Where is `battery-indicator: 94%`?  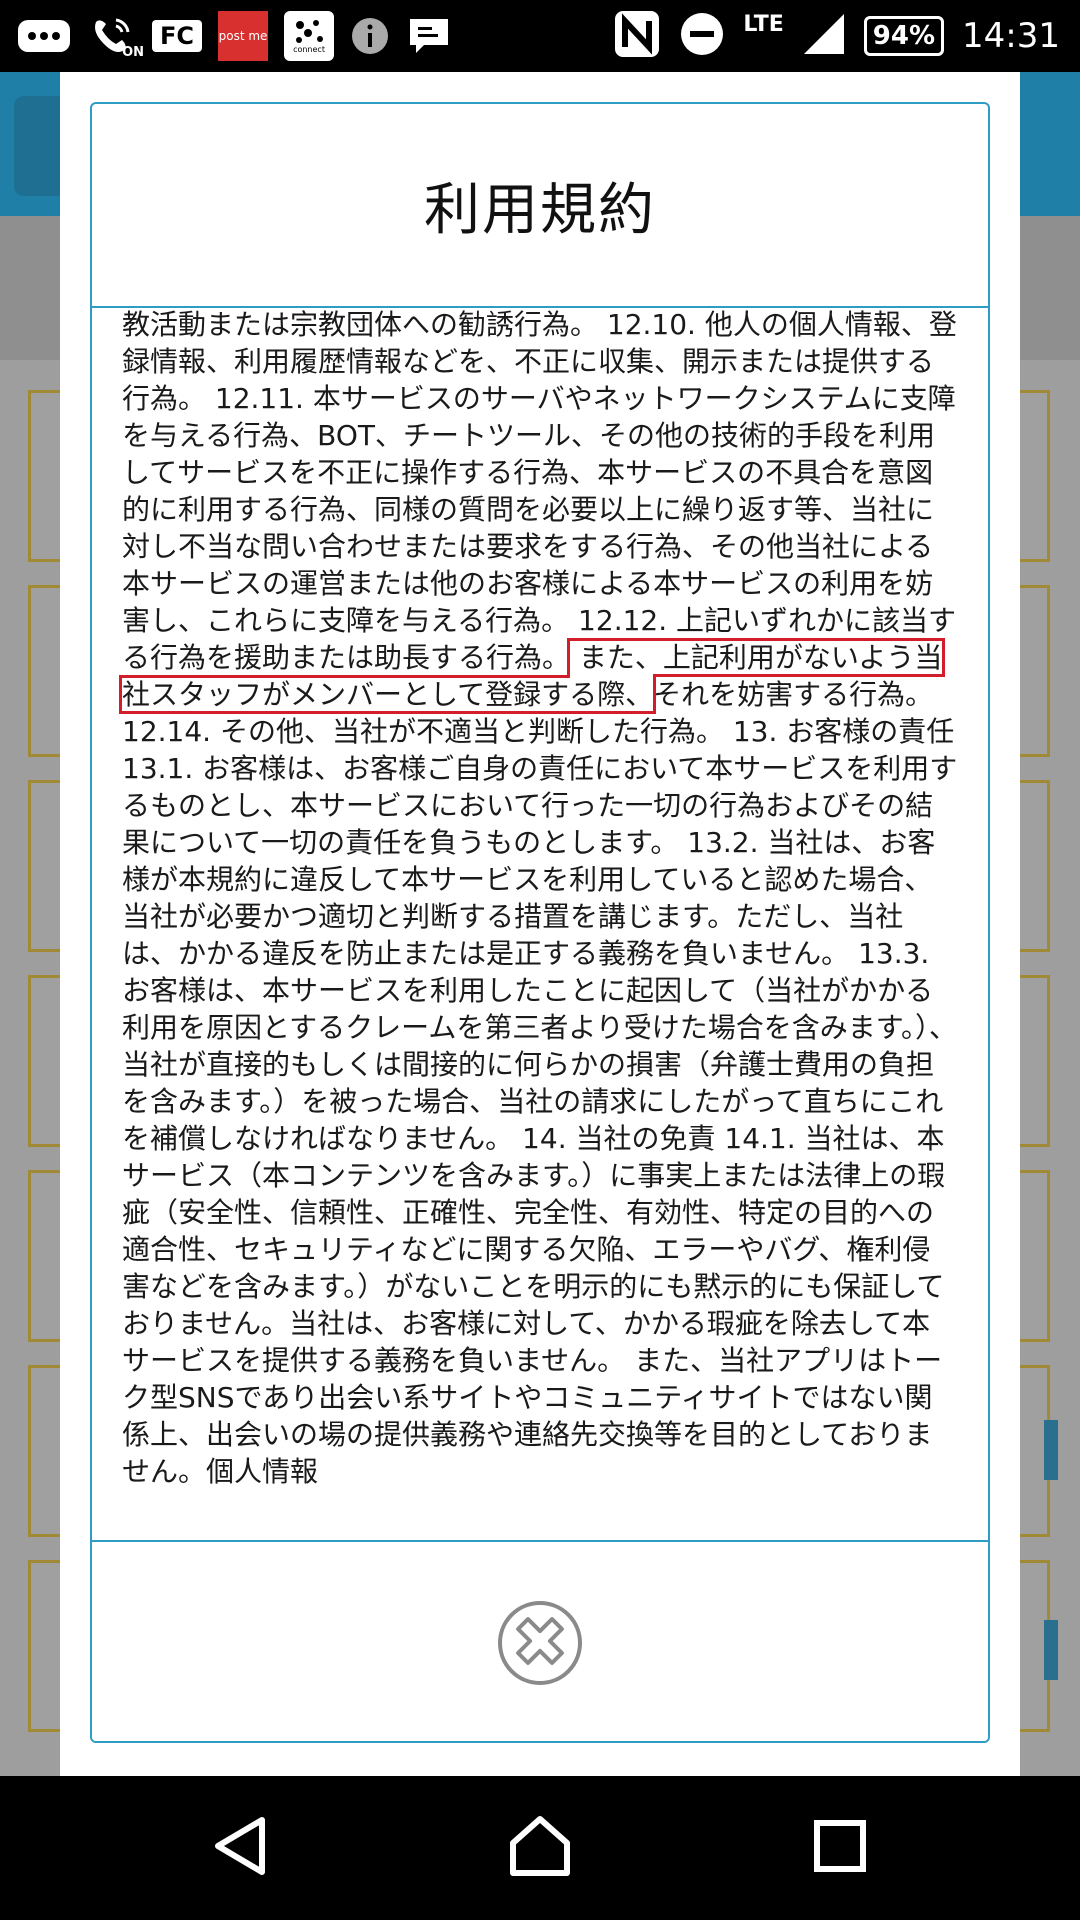 battery-indicator: 94% is located at coordinates (904, 36).